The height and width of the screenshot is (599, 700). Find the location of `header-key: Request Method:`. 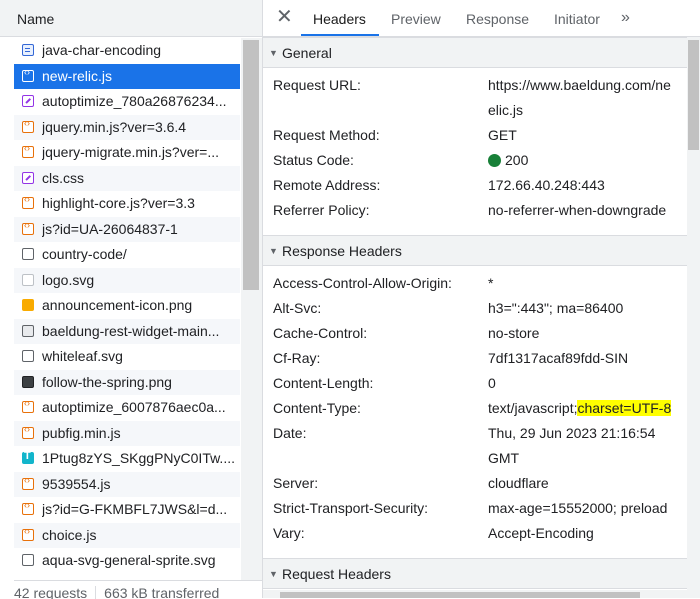

header-key: Request Method: is located at coordinates (326, 135).